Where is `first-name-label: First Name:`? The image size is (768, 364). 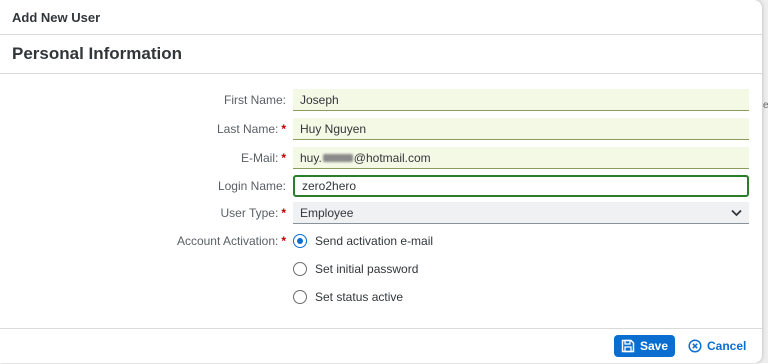 first-name-label: First Name: is located at coordinates (254, 100).